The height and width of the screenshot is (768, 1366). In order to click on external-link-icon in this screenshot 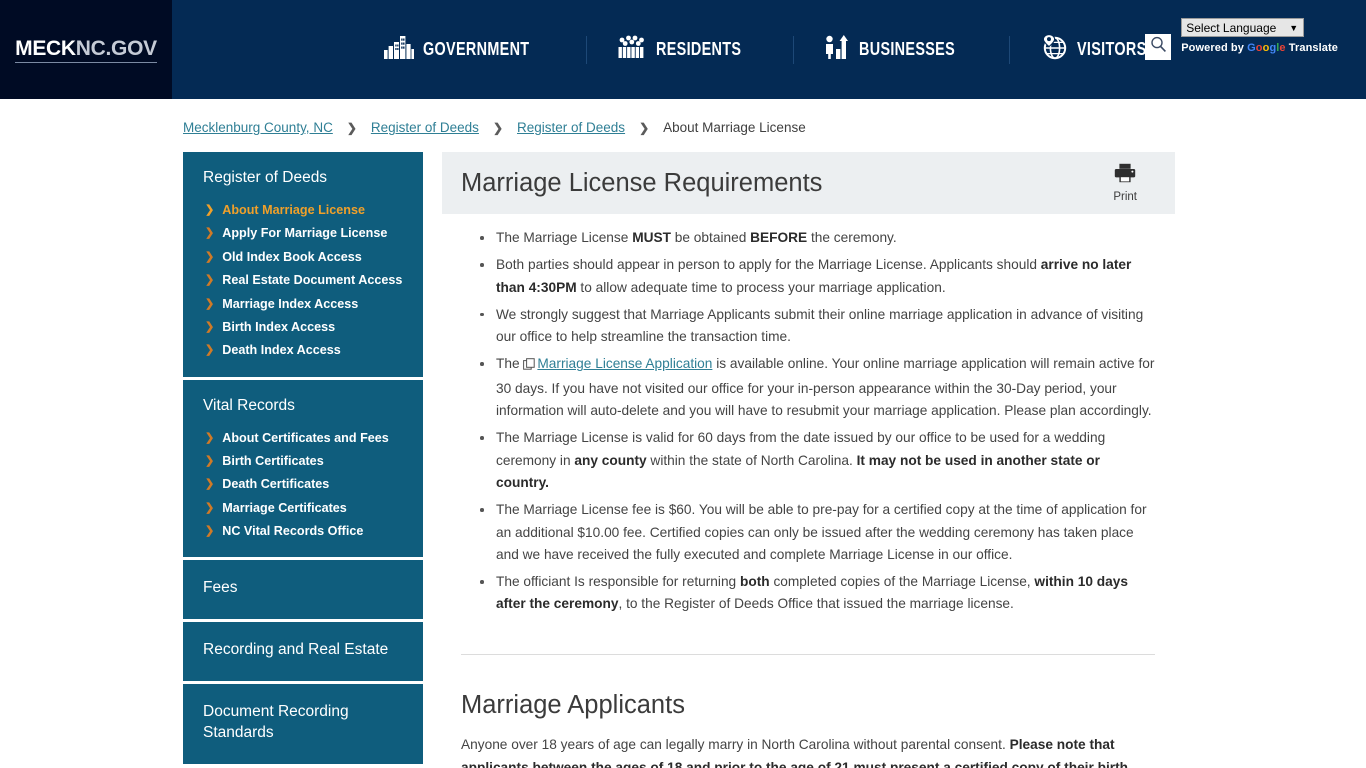, I will do `click(529, 366)`.